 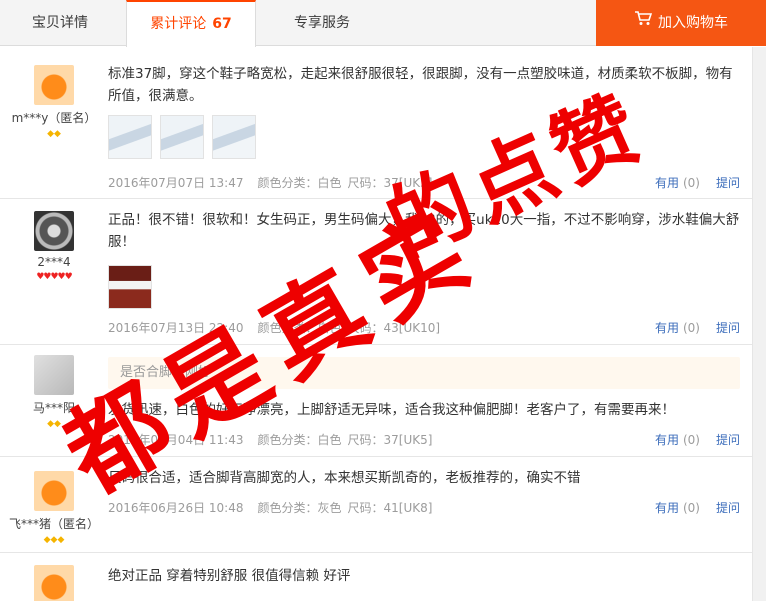 What do you see at coordinates (424, 373) in the screenshot?
I see `fit-info: 是否合脚：刚好` at bounding box center [424, 373].